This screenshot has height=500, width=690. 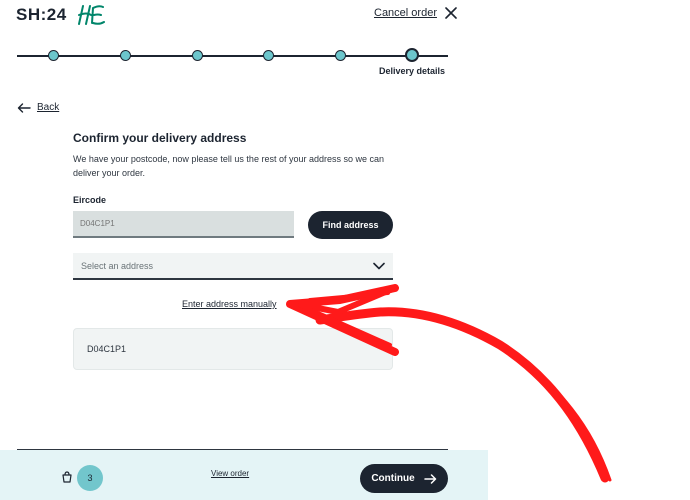 I want to click on address-select-placeholder: Select an address, so click(x=117, y=265).